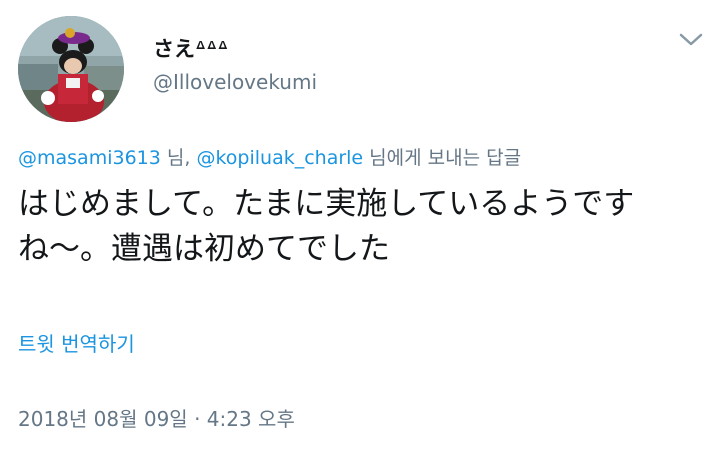 This screenshot has width=720, height=449. I want to click on mention-link-1: @masami3613, so click(89, 158).